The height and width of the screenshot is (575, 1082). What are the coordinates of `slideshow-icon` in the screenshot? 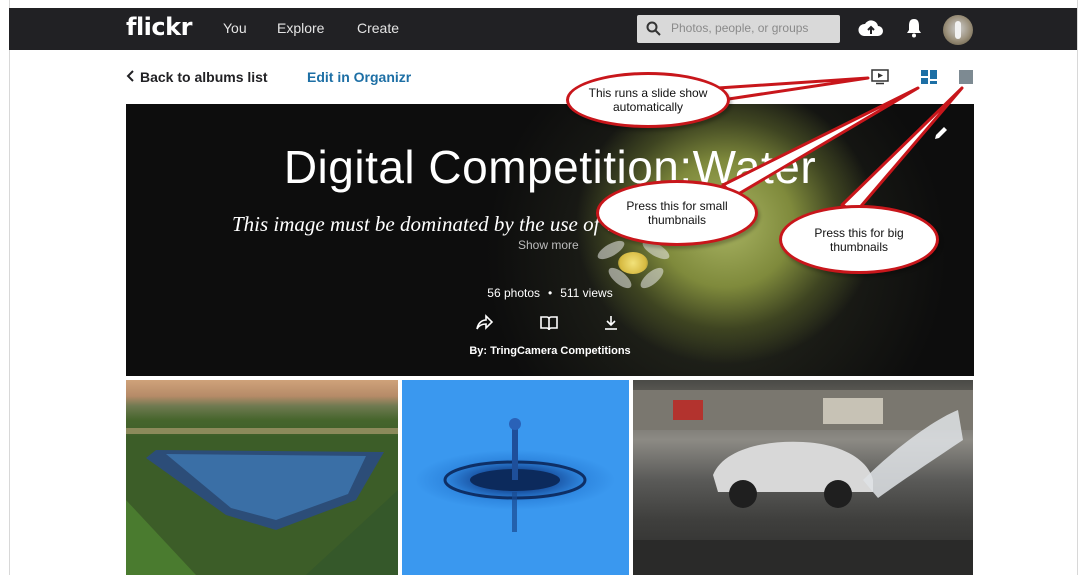 It's located at (880, 79).